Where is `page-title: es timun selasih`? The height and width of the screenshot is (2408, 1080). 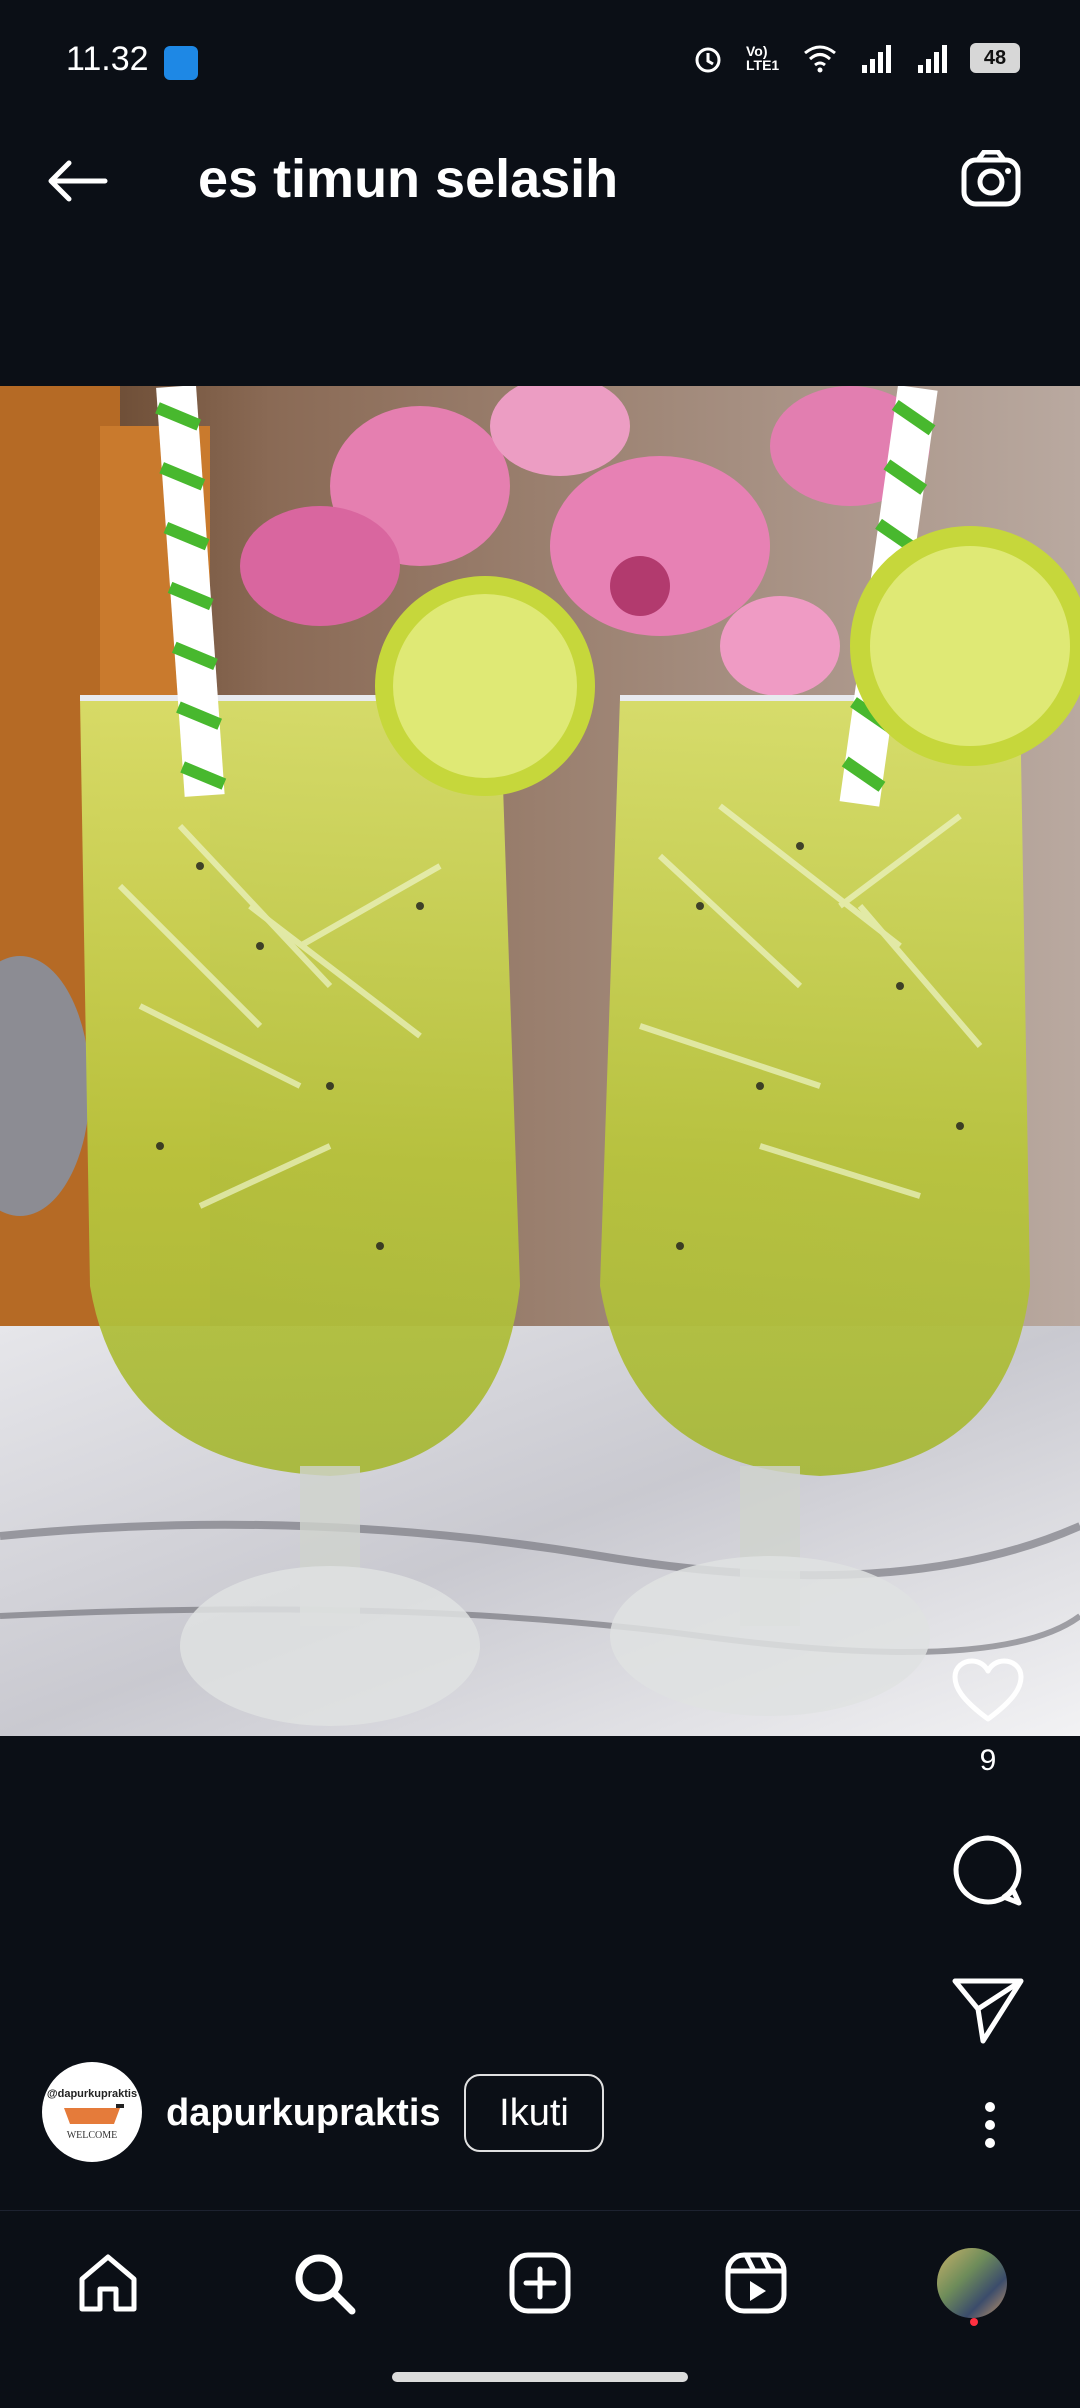 page-title: es timun selasih is located at coordinates (408, 179).